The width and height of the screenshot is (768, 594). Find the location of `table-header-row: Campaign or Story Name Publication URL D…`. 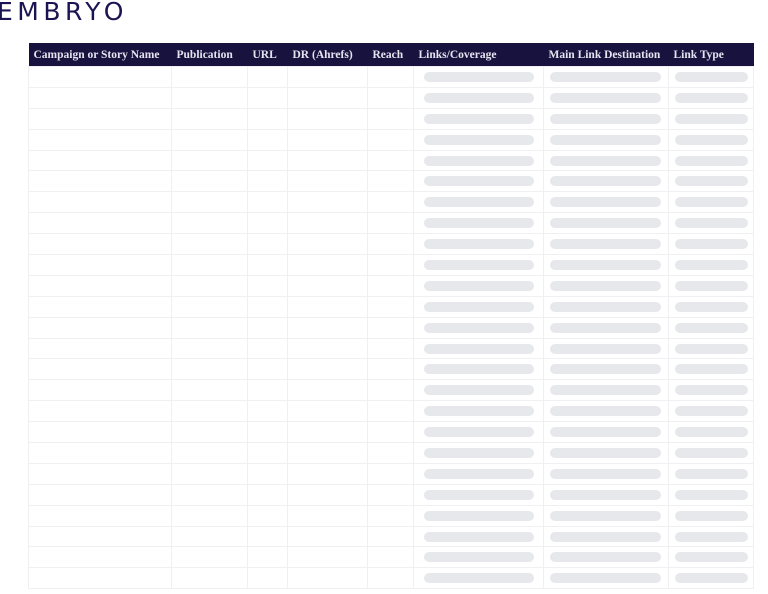

table-header-row: Campaign or Story Name Publication URL D… is located at coordinates (391, 55).